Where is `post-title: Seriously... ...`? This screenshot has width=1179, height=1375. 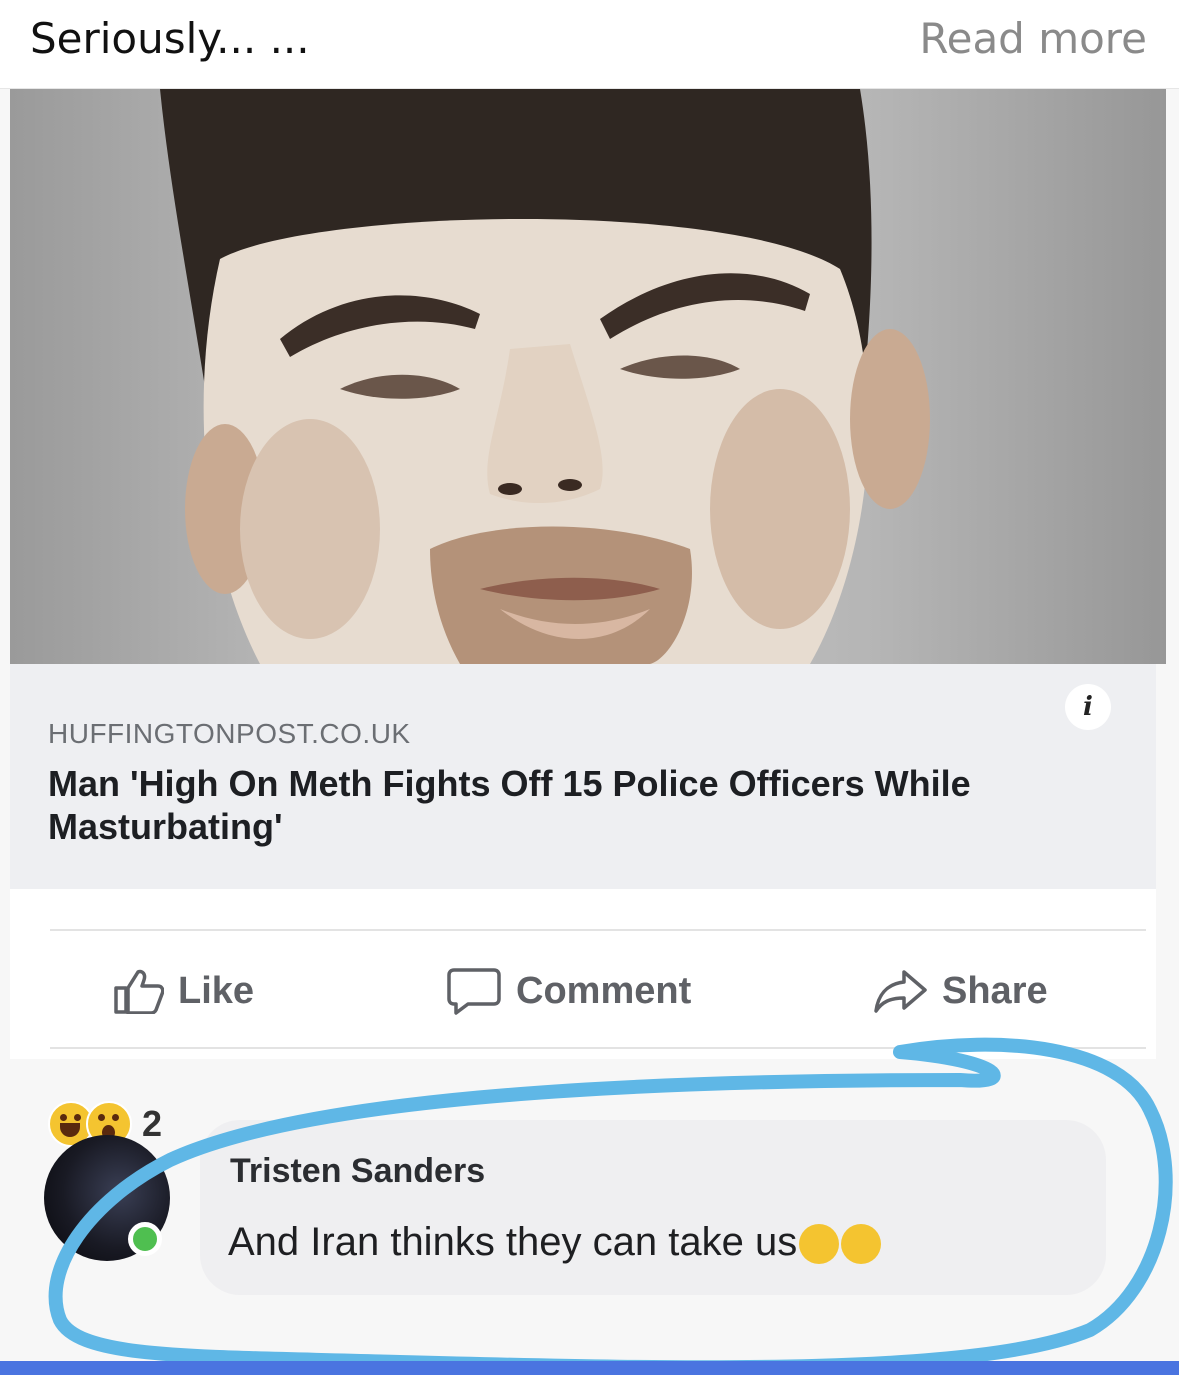 post-title: Seriously... ... is located at coordinates (170, 38).